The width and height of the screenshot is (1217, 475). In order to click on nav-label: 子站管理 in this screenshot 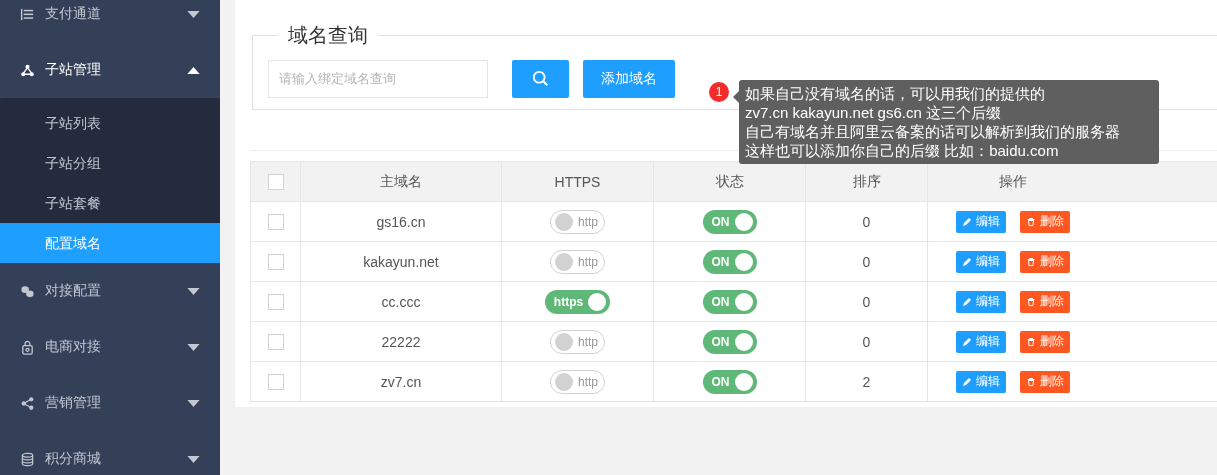, I will do `click(73, 70)`.